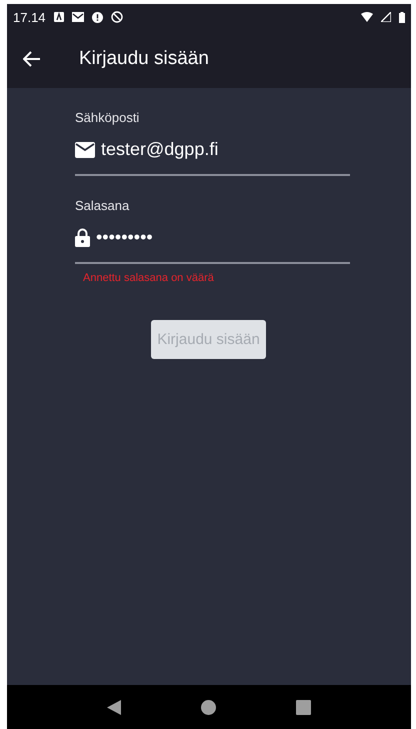 The height and width of the screenshot is (729, 416). I want to click on status-time: 17.14, so click(29, 17).